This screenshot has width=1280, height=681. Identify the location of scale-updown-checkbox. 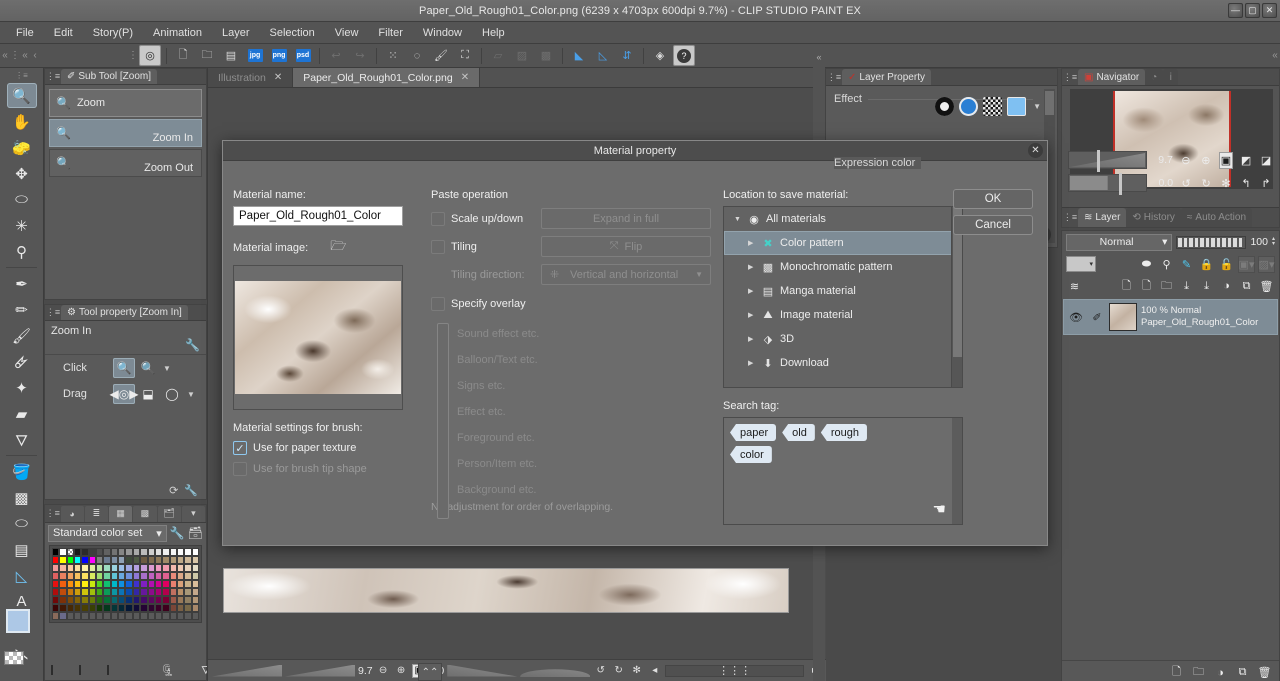
(438, 218).